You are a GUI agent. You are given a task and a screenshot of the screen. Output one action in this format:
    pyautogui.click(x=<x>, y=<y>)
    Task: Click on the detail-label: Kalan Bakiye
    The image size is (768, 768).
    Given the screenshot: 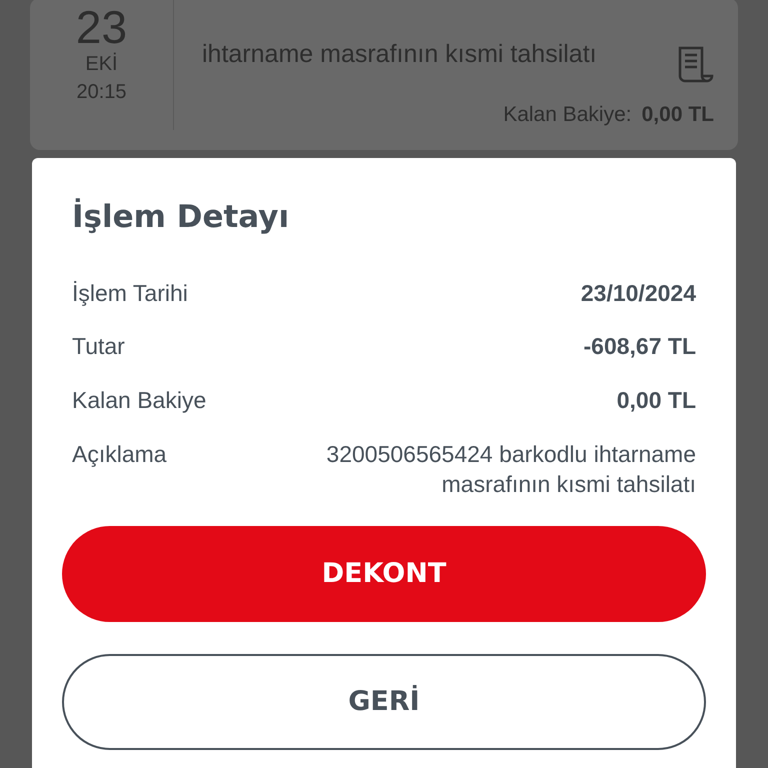 What is the action you would take?
    pyautogui.click(x=139, y=401)
    